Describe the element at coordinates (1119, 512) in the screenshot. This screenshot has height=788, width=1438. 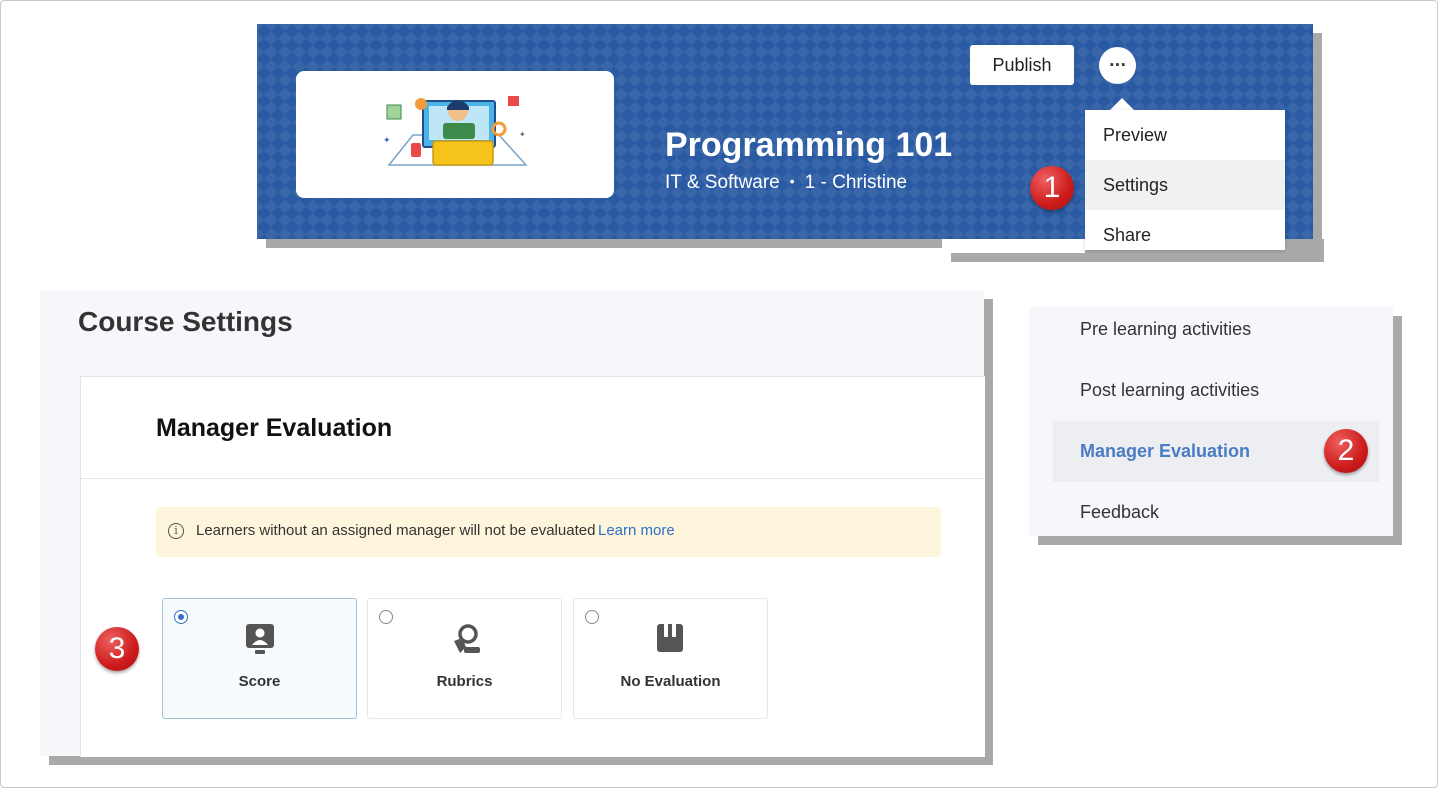
I see `nav-item-feedback: Feedback` at that location.